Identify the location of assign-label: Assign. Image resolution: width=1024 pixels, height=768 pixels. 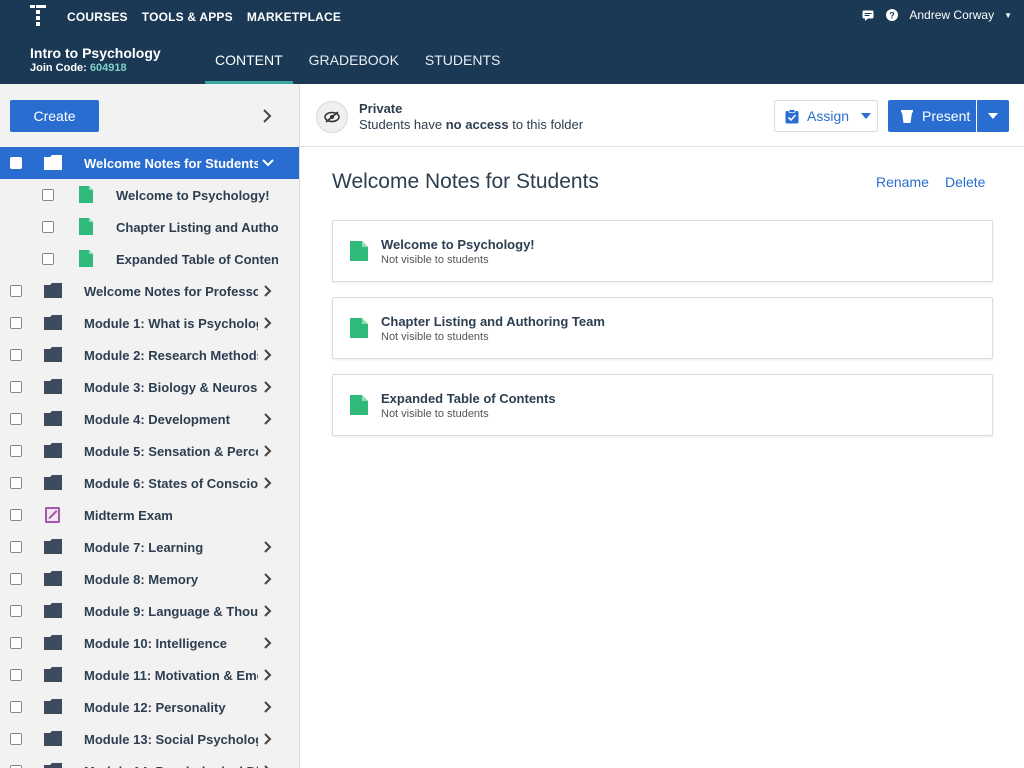
(828, 116).